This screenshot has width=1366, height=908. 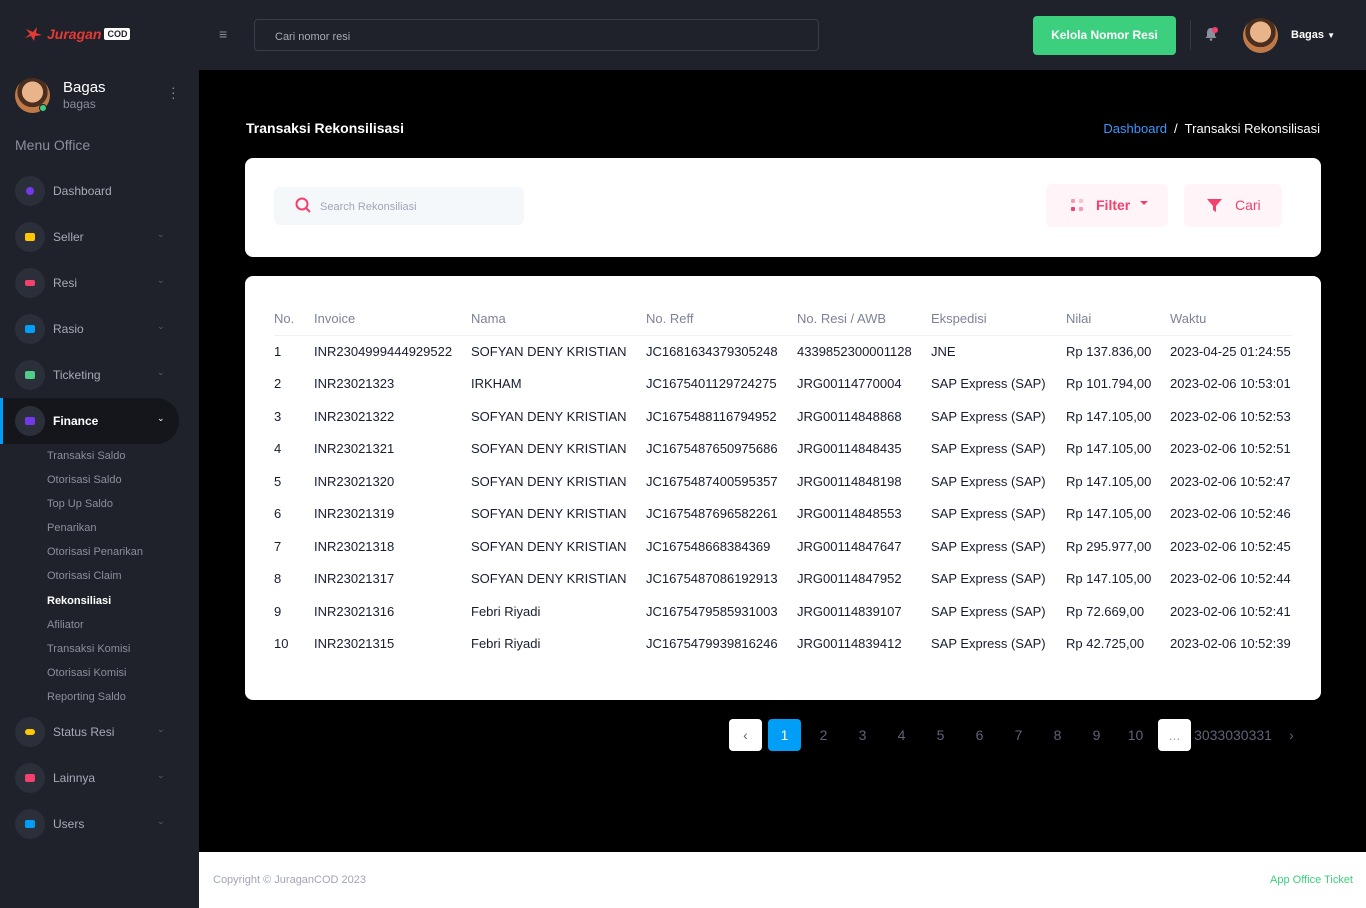 I want to click on footer-app-link: App Office Ticket, so click(x=1311, y=880).